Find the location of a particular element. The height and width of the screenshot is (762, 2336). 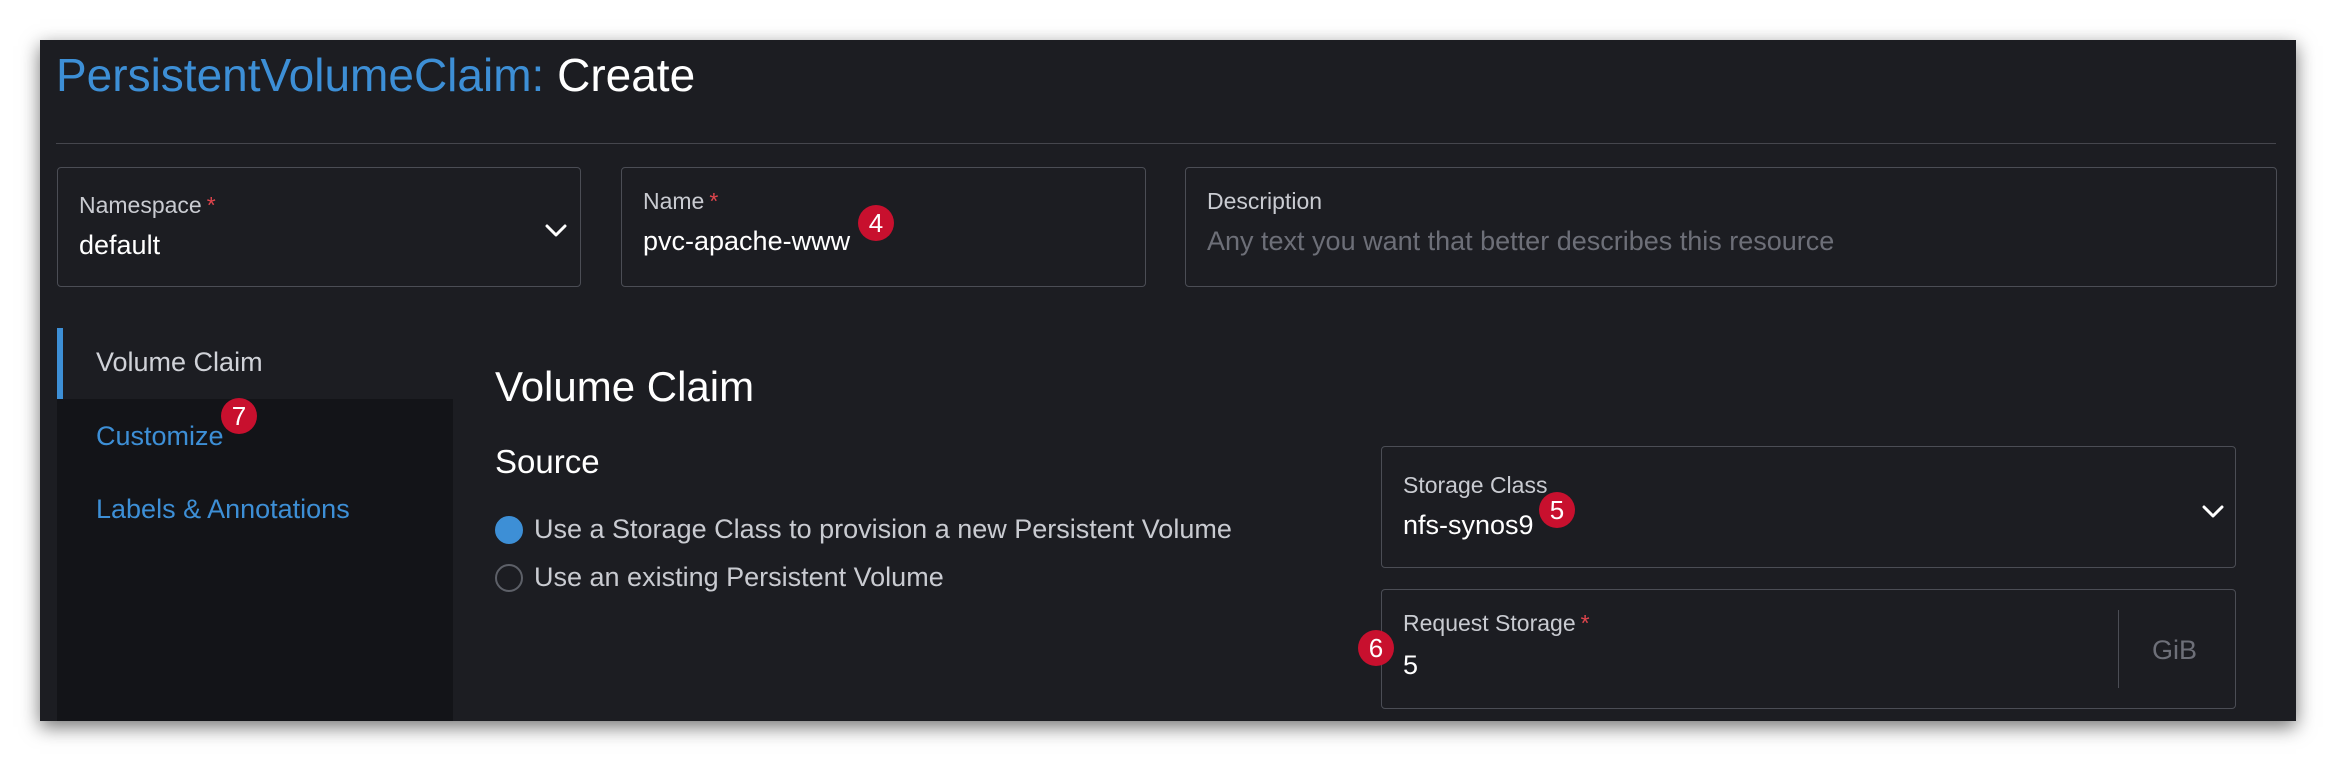

name-label: Name * is located at coordinates (680, 201).